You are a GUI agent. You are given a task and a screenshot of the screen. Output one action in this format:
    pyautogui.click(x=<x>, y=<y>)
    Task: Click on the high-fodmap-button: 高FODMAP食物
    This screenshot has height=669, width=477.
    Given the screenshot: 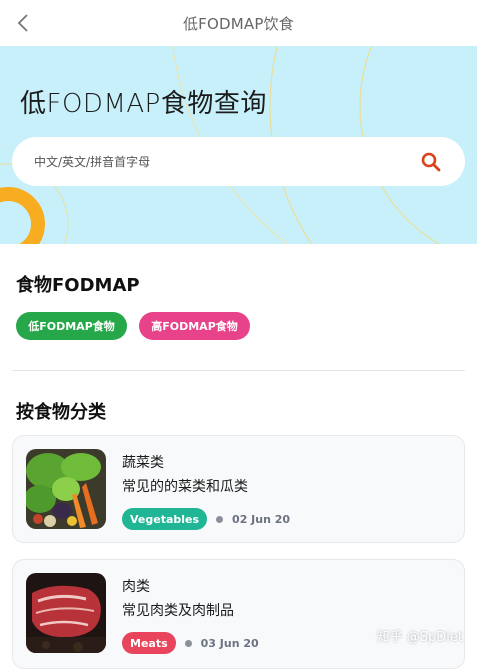 What is the action you would take?
    pyautogui.click(x=194, y=326)
    